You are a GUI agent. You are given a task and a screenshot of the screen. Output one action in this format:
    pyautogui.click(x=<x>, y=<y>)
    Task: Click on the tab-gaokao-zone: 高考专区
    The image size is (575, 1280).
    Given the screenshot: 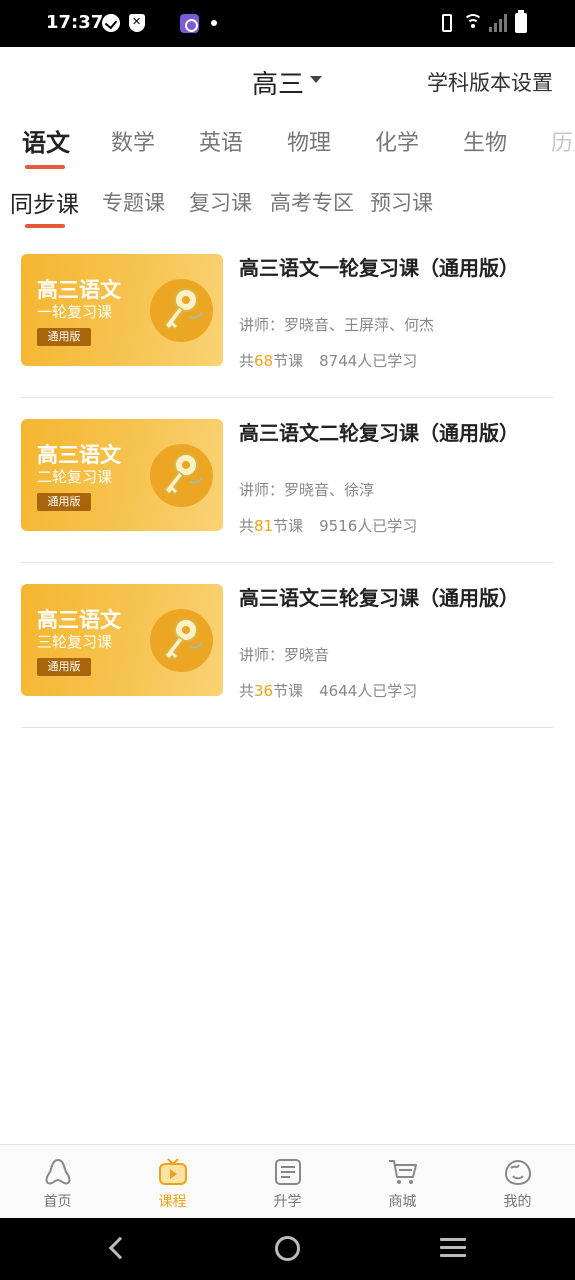 What is the action you would take?
    pyautogui.click(x=312, y=202)
    